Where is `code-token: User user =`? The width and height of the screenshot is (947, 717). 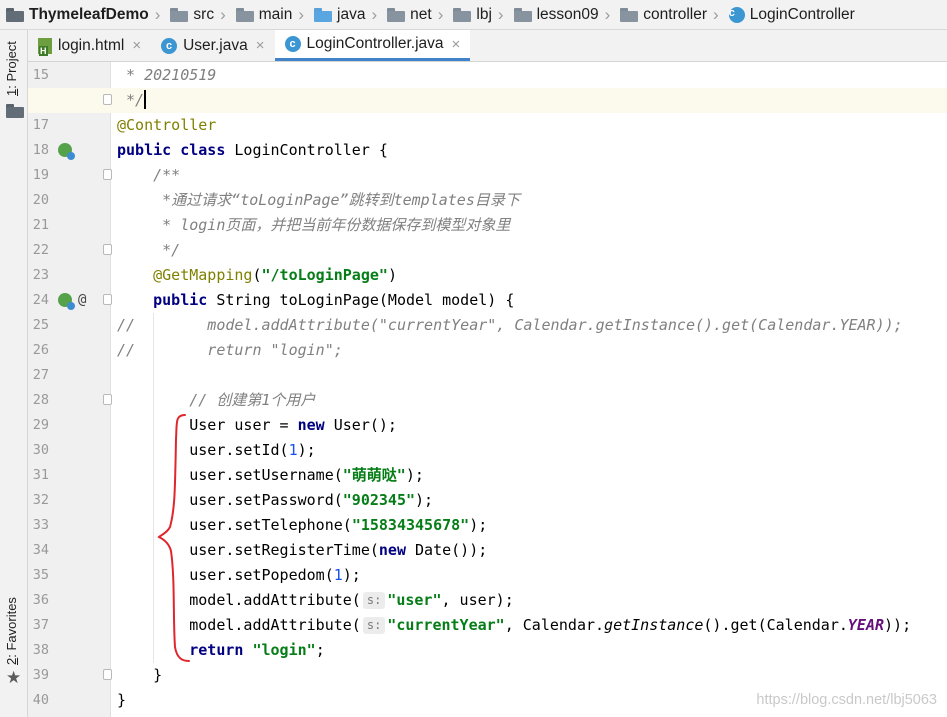 code-token: User user = is located at coordinates (207, 425).